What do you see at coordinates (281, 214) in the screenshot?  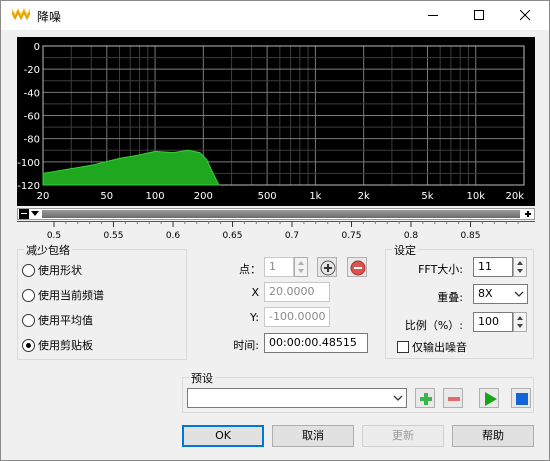 I see `scrollbar-thumb` at bounding box center [281, 214].